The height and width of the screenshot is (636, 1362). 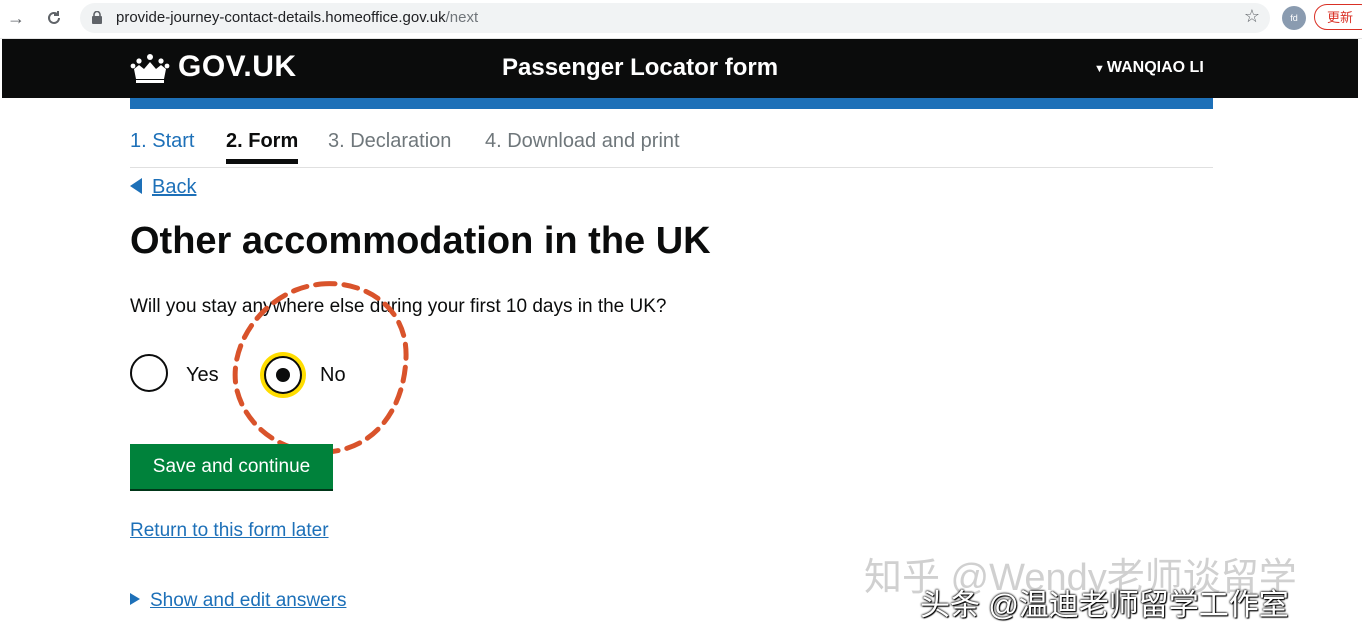 What do you see at coordinates (162, 141) in the screenshot?
I see `step-start: 1. Start` at bounding box center [162, 141].